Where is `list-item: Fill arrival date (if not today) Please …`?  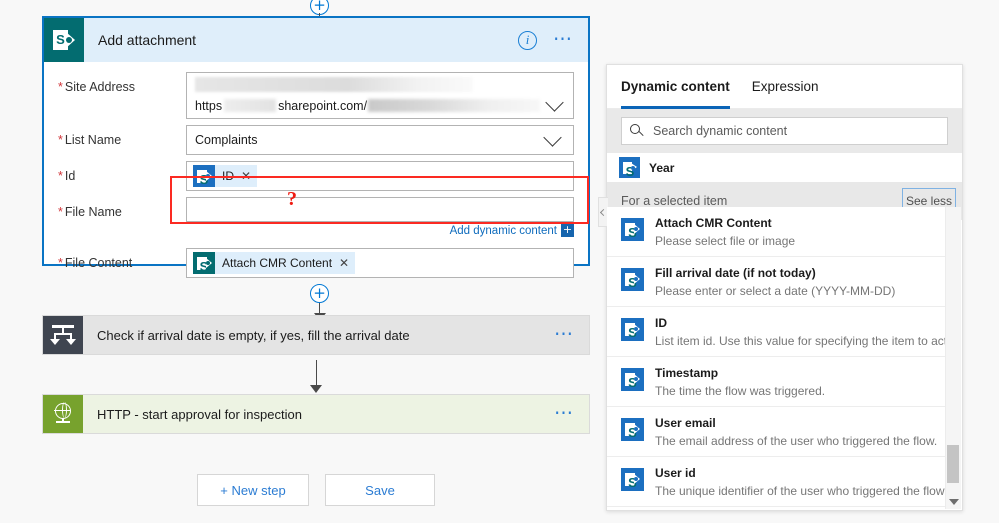 list-item: Fill arrival date (if not today) Please … is located at coordinates (777, 282).